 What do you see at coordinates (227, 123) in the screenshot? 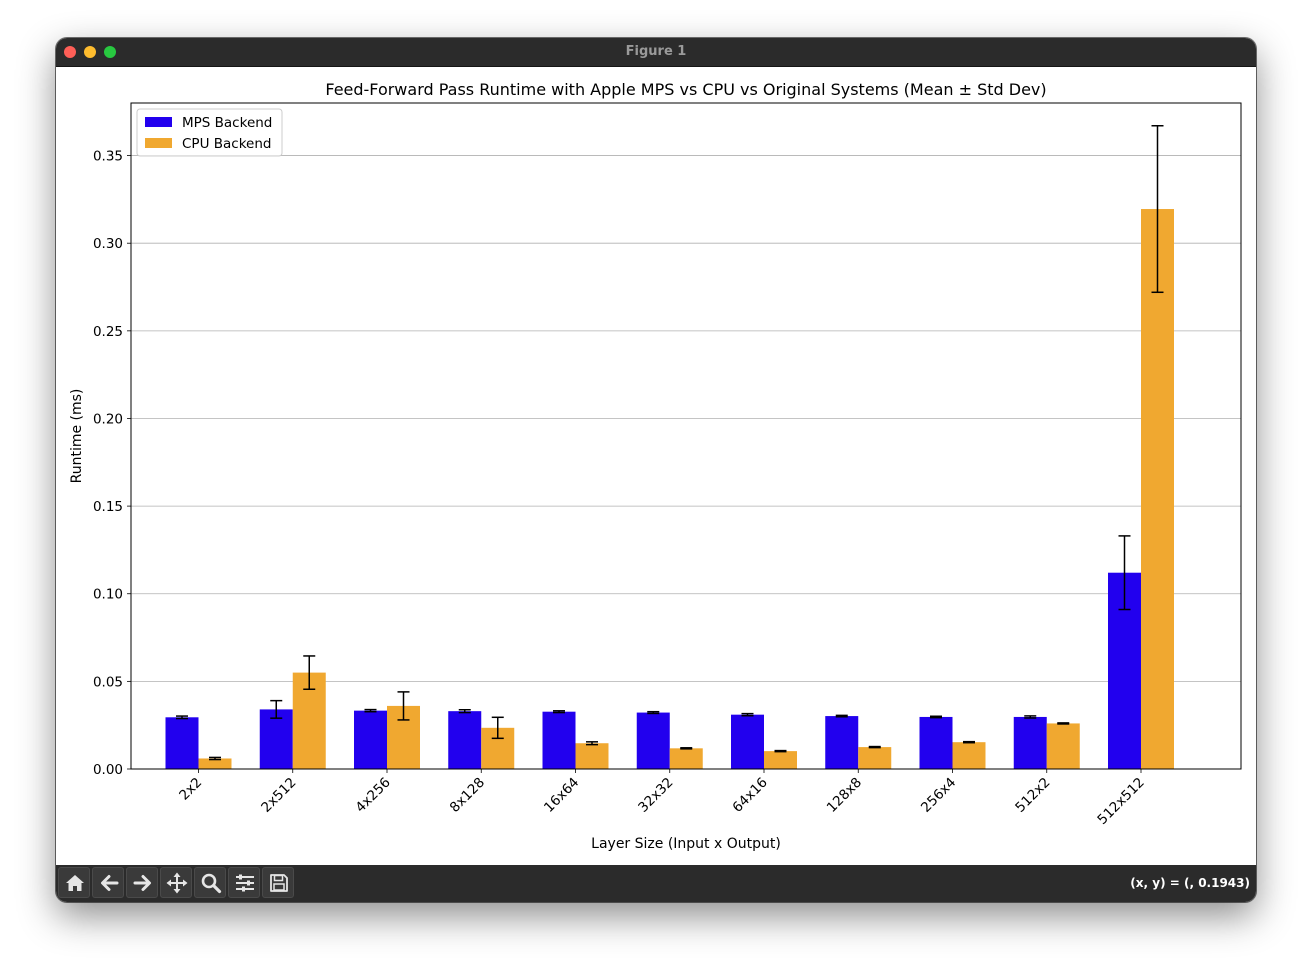
I see `legend-label: MPS Backend` at bounding box center [227, 123].